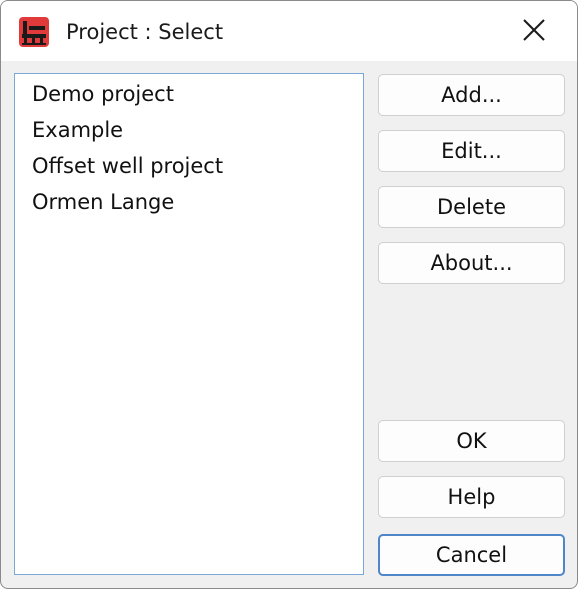  I want to click on list-item: Offset well project, so click(127, 166).